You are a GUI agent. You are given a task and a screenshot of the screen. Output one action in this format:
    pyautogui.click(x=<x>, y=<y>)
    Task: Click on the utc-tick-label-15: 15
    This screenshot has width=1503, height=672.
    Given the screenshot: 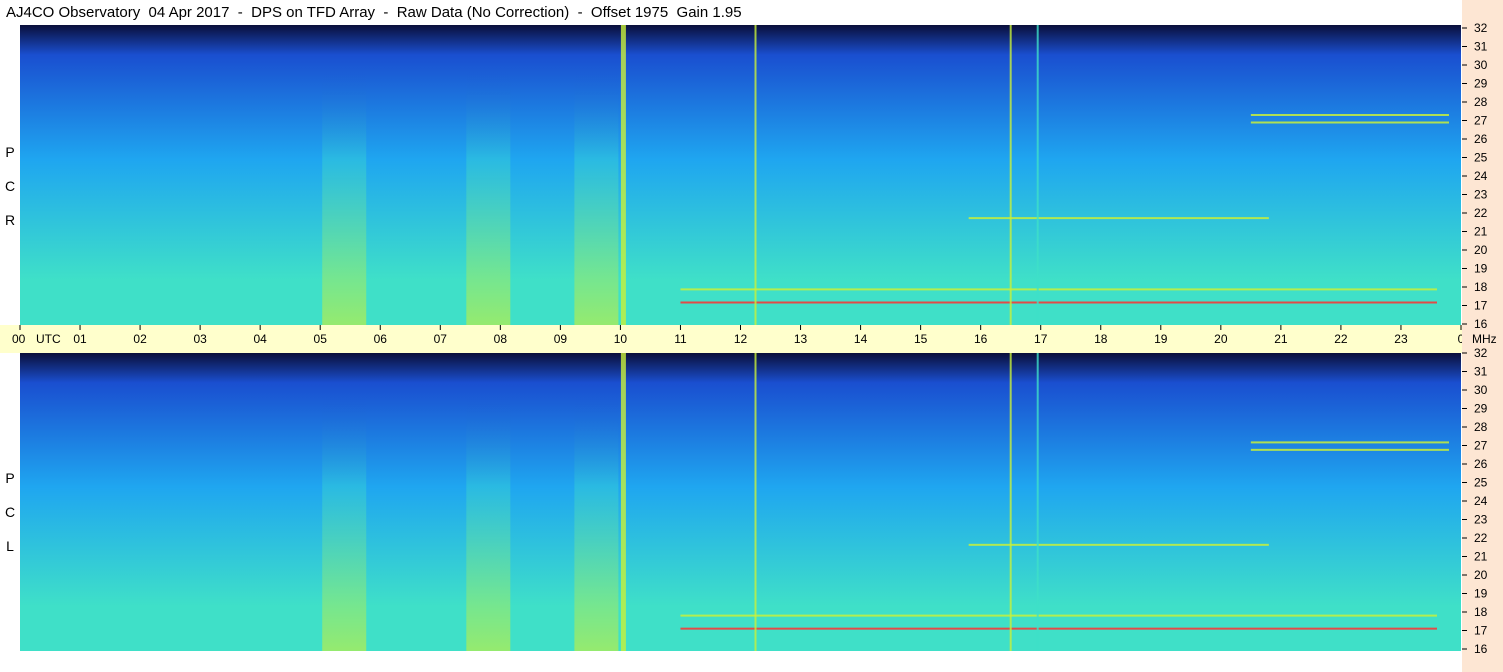 What is the action you would take?
    pyautogui.click(x=921, y=339)
    